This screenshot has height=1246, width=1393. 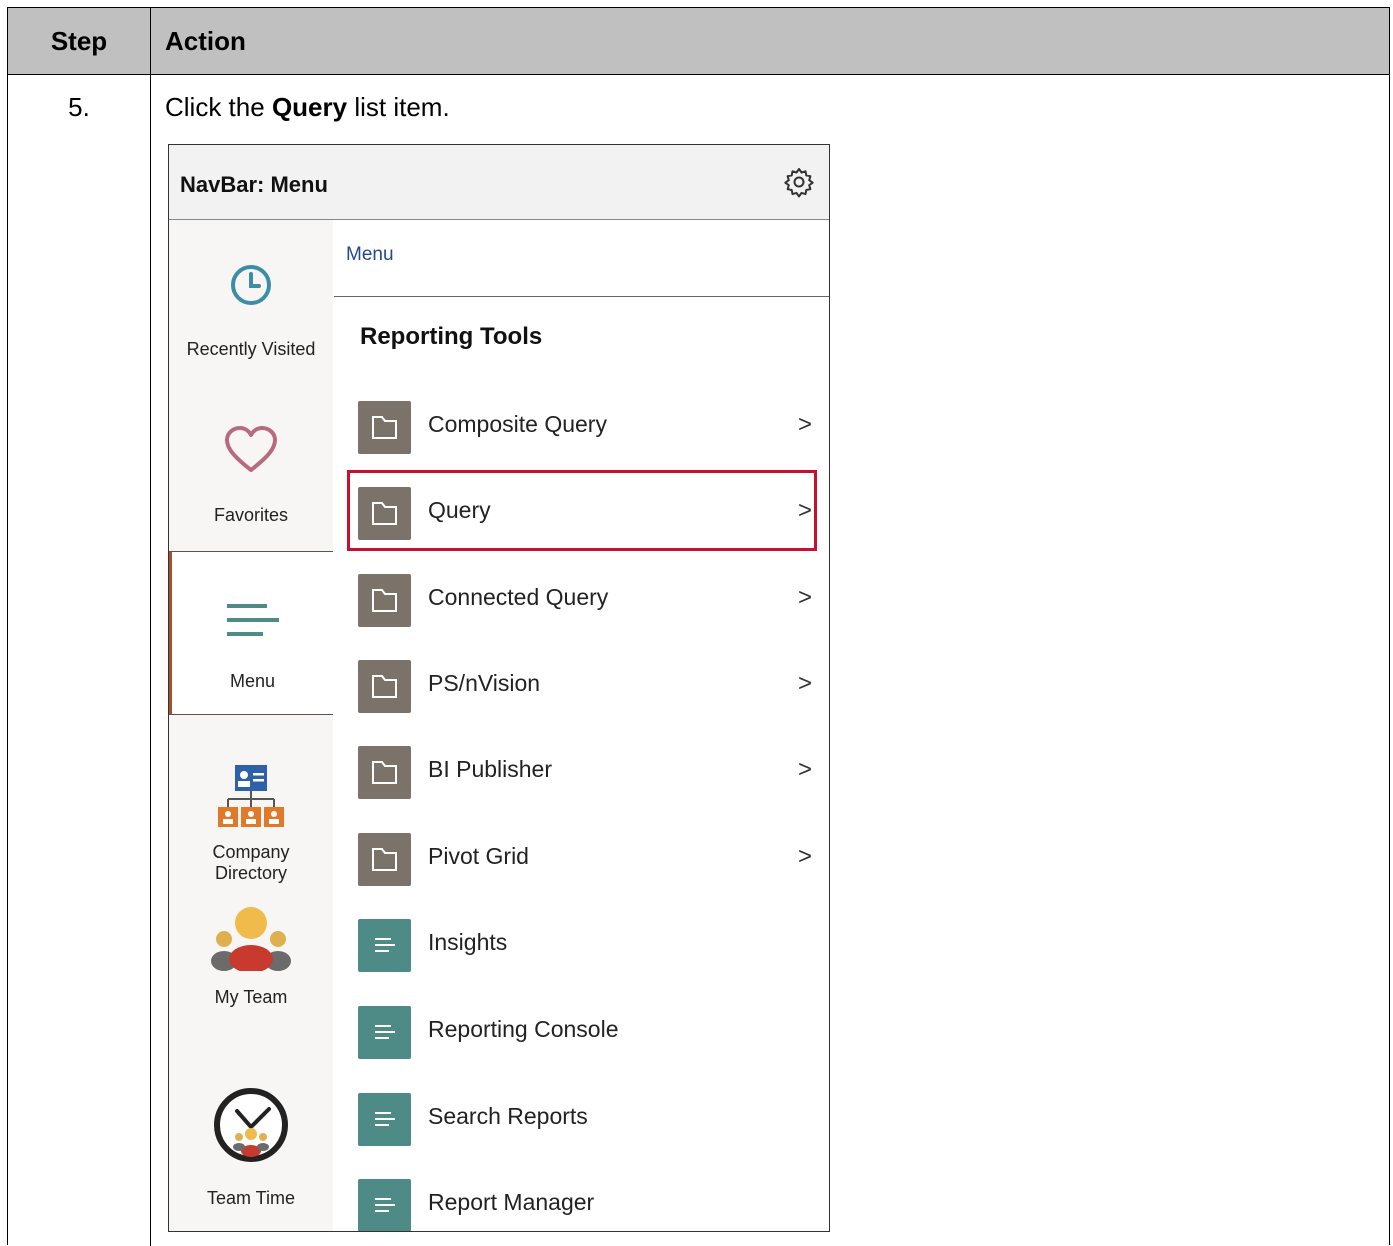 What do you see at coordinates (252, 620) in the screenshot?
I see `menu-lines-icon` at bounding box center [252, 620].